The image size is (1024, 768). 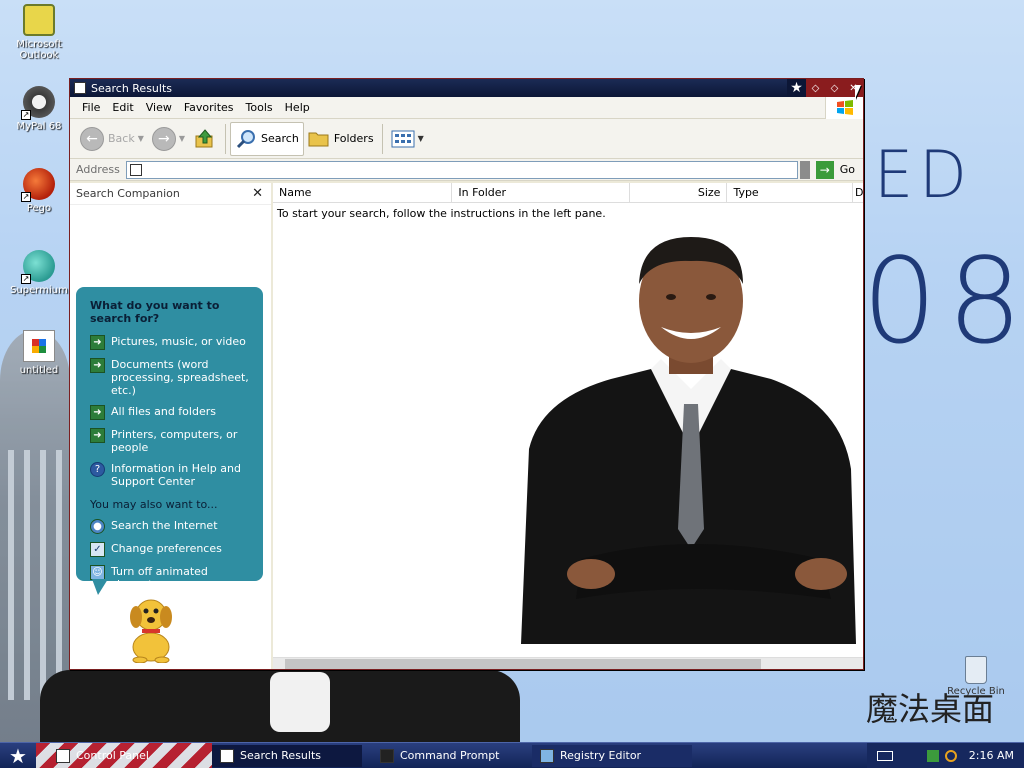 I want to click on task-registry-editor: Registry Editor, so click(x=612, y=755).